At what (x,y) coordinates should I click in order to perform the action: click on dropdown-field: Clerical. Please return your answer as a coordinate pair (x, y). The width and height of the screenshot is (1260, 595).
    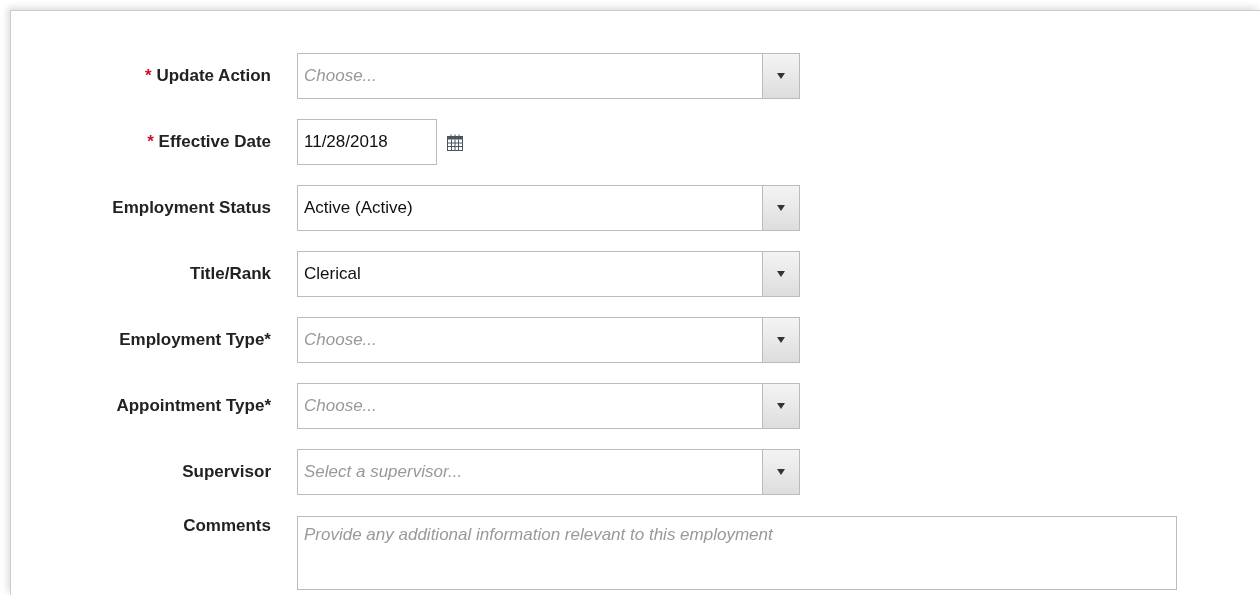
    Looking at the image, I should click on (548, 274).